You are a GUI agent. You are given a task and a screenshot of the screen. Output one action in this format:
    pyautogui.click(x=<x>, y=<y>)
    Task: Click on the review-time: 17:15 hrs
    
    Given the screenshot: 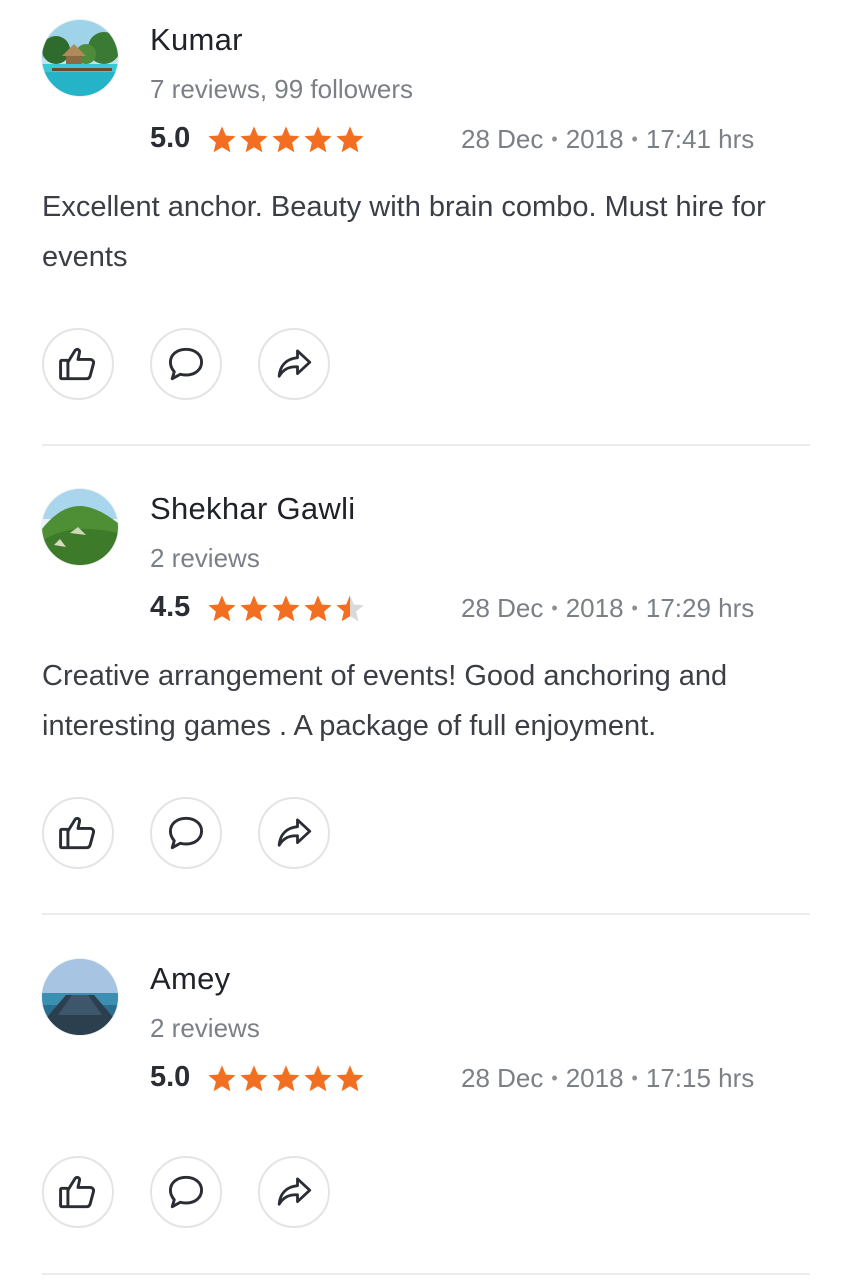 What is the action you would take?
    pyautogui.click(x=700, y=1078)
    